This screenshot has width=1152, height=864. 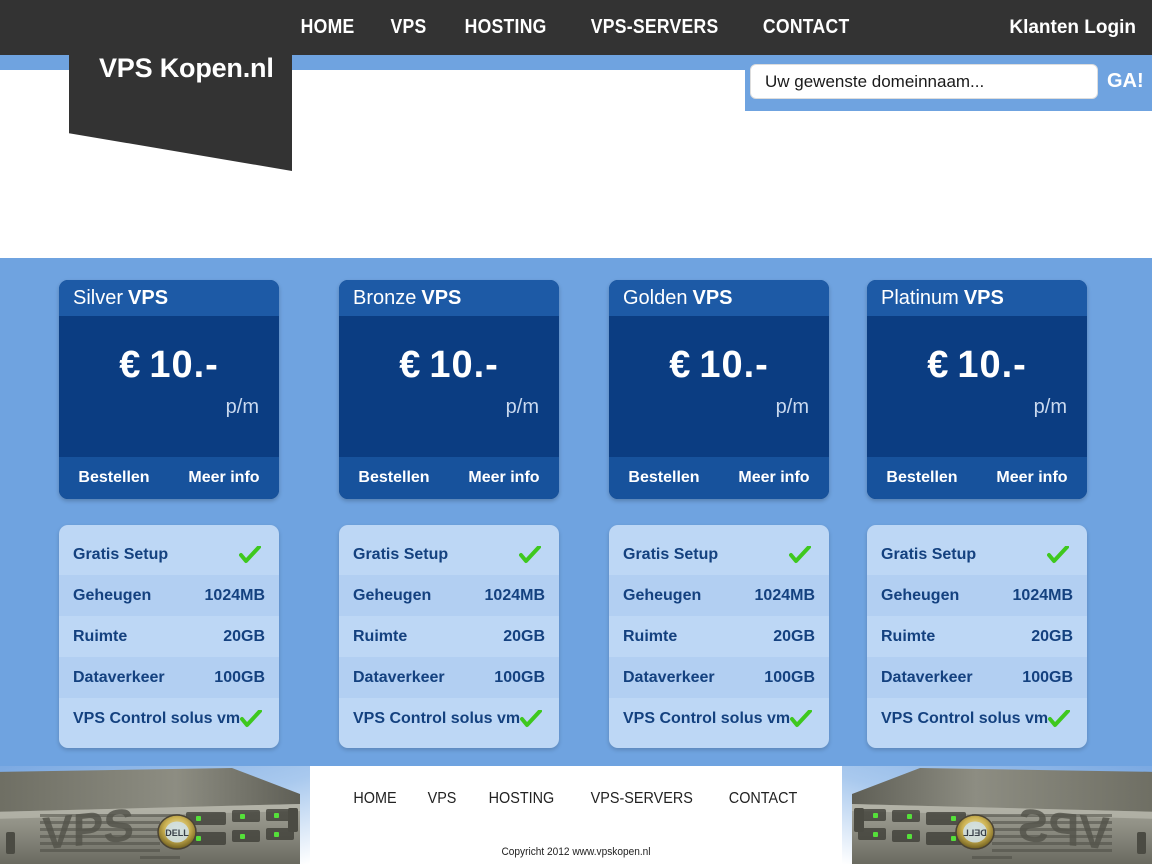 What do you see at coordinates (503, 478) in the screenshot?
I see `more-info-button-bronze: Meer info` at bounding box center [503, 478].